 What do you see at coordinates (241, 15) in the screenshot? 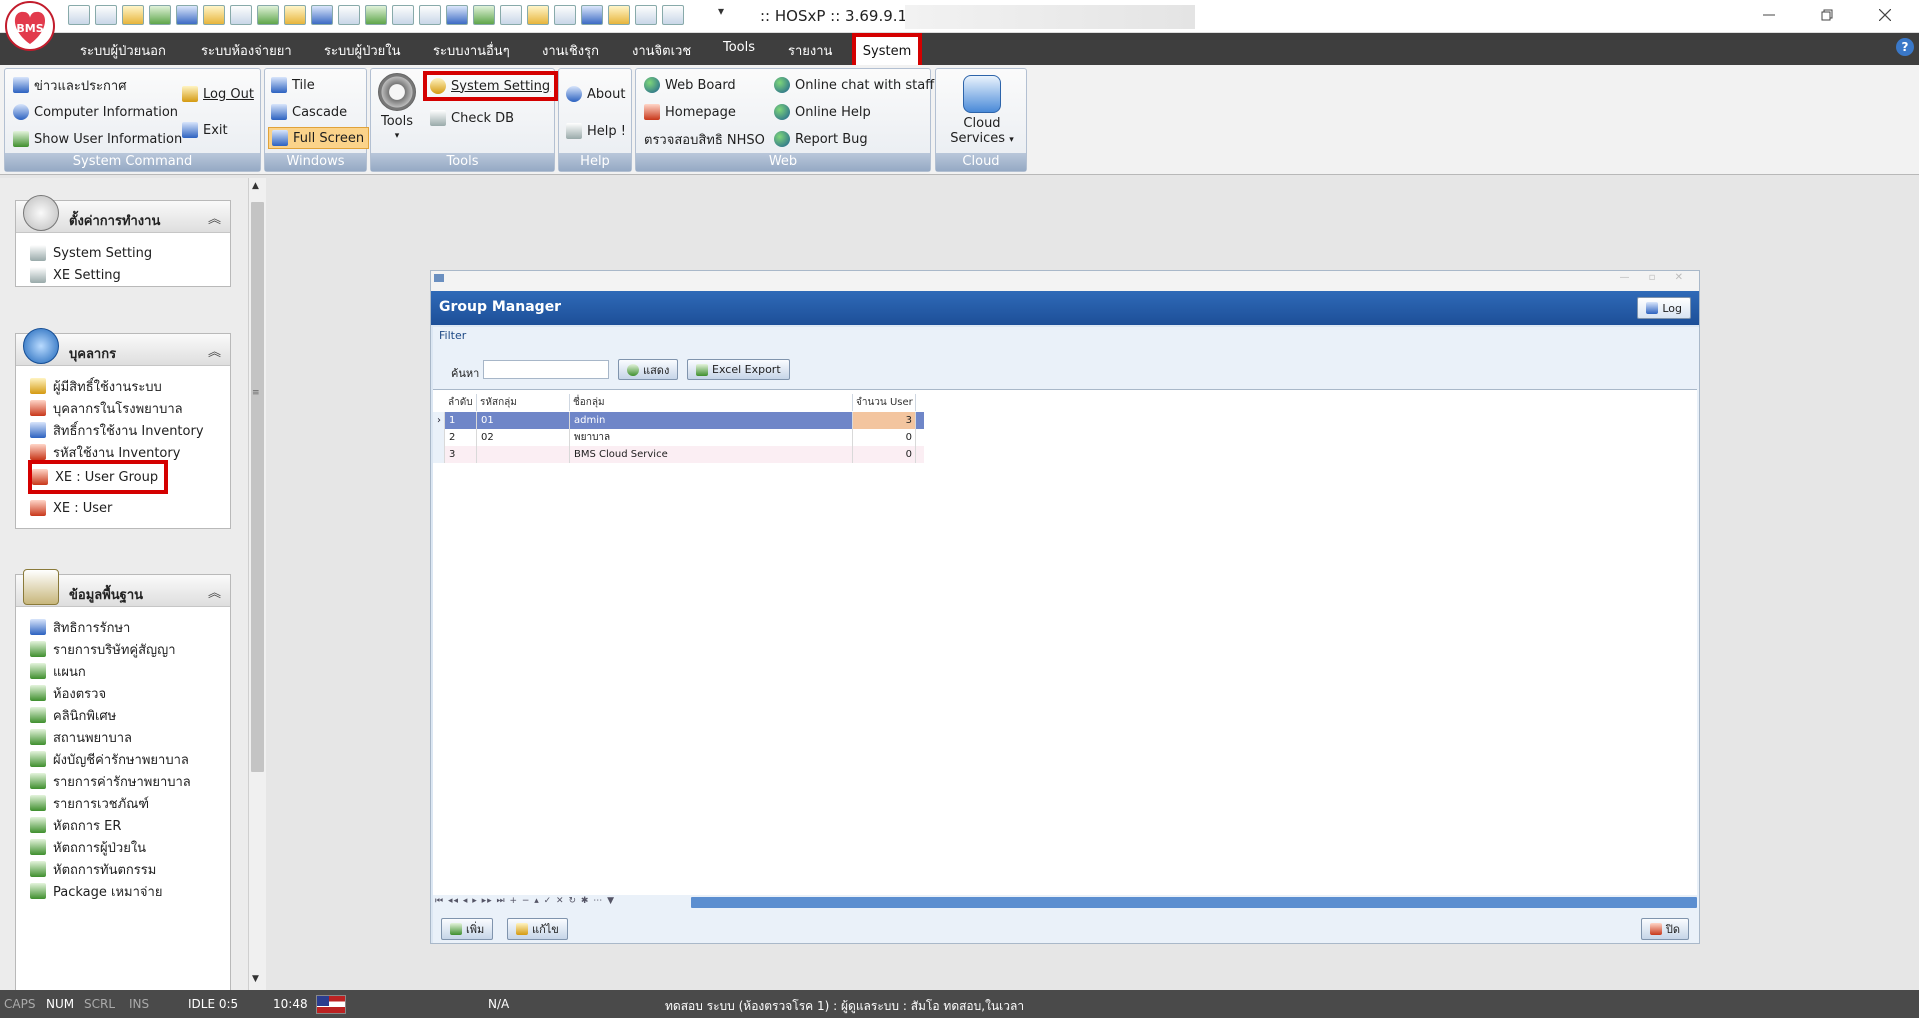
I see `qat-note-icon` at bounding box center [241, 15].